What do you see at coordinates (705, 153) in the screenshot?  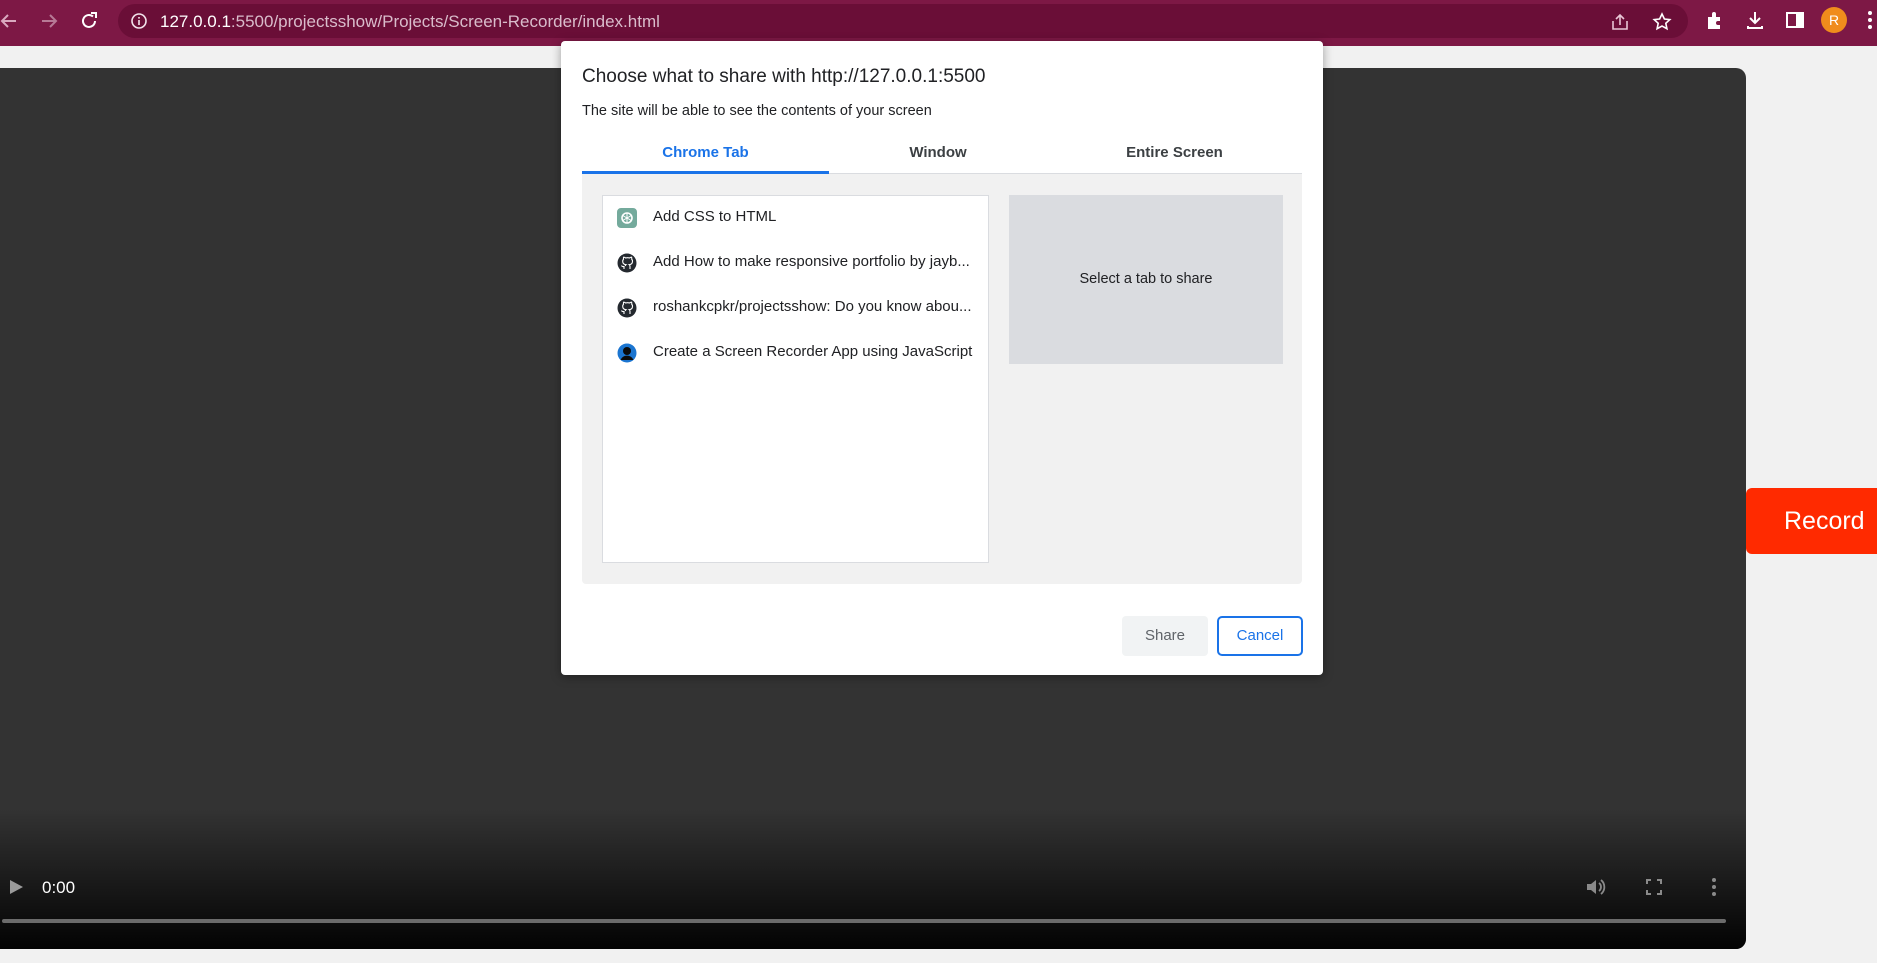 I see `tab-chrome-tab: Chrome Tab` at bounding box center [705, 153].